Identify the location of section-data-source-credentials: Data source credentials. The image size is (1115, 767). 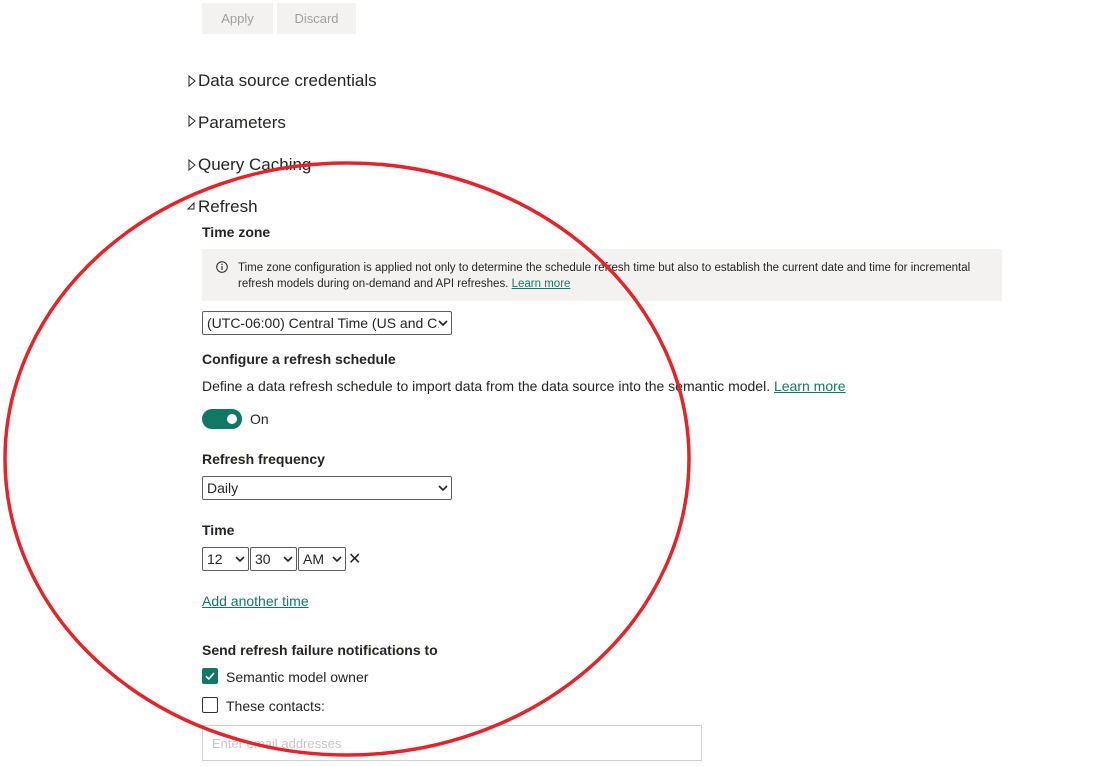
(281, 81).